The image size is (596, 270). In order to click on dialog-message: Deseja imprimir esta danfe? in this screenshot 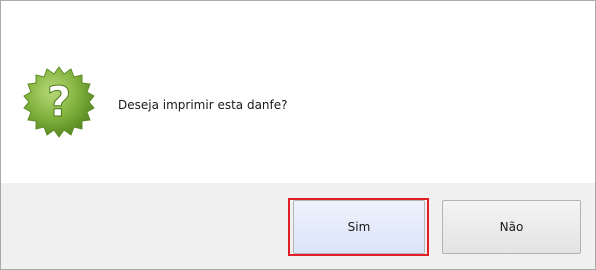, I will do `click(203, 105)`.